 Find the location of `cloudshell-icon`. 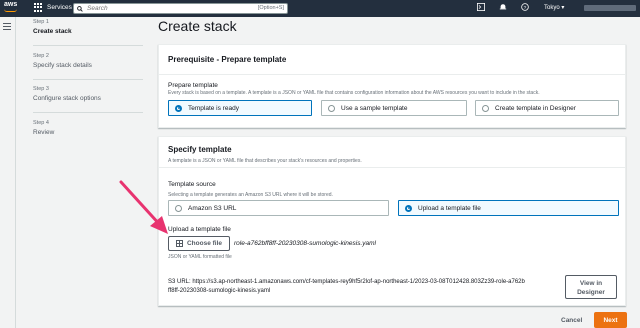

cloudshell-icon is located at coordinates (481, 8).